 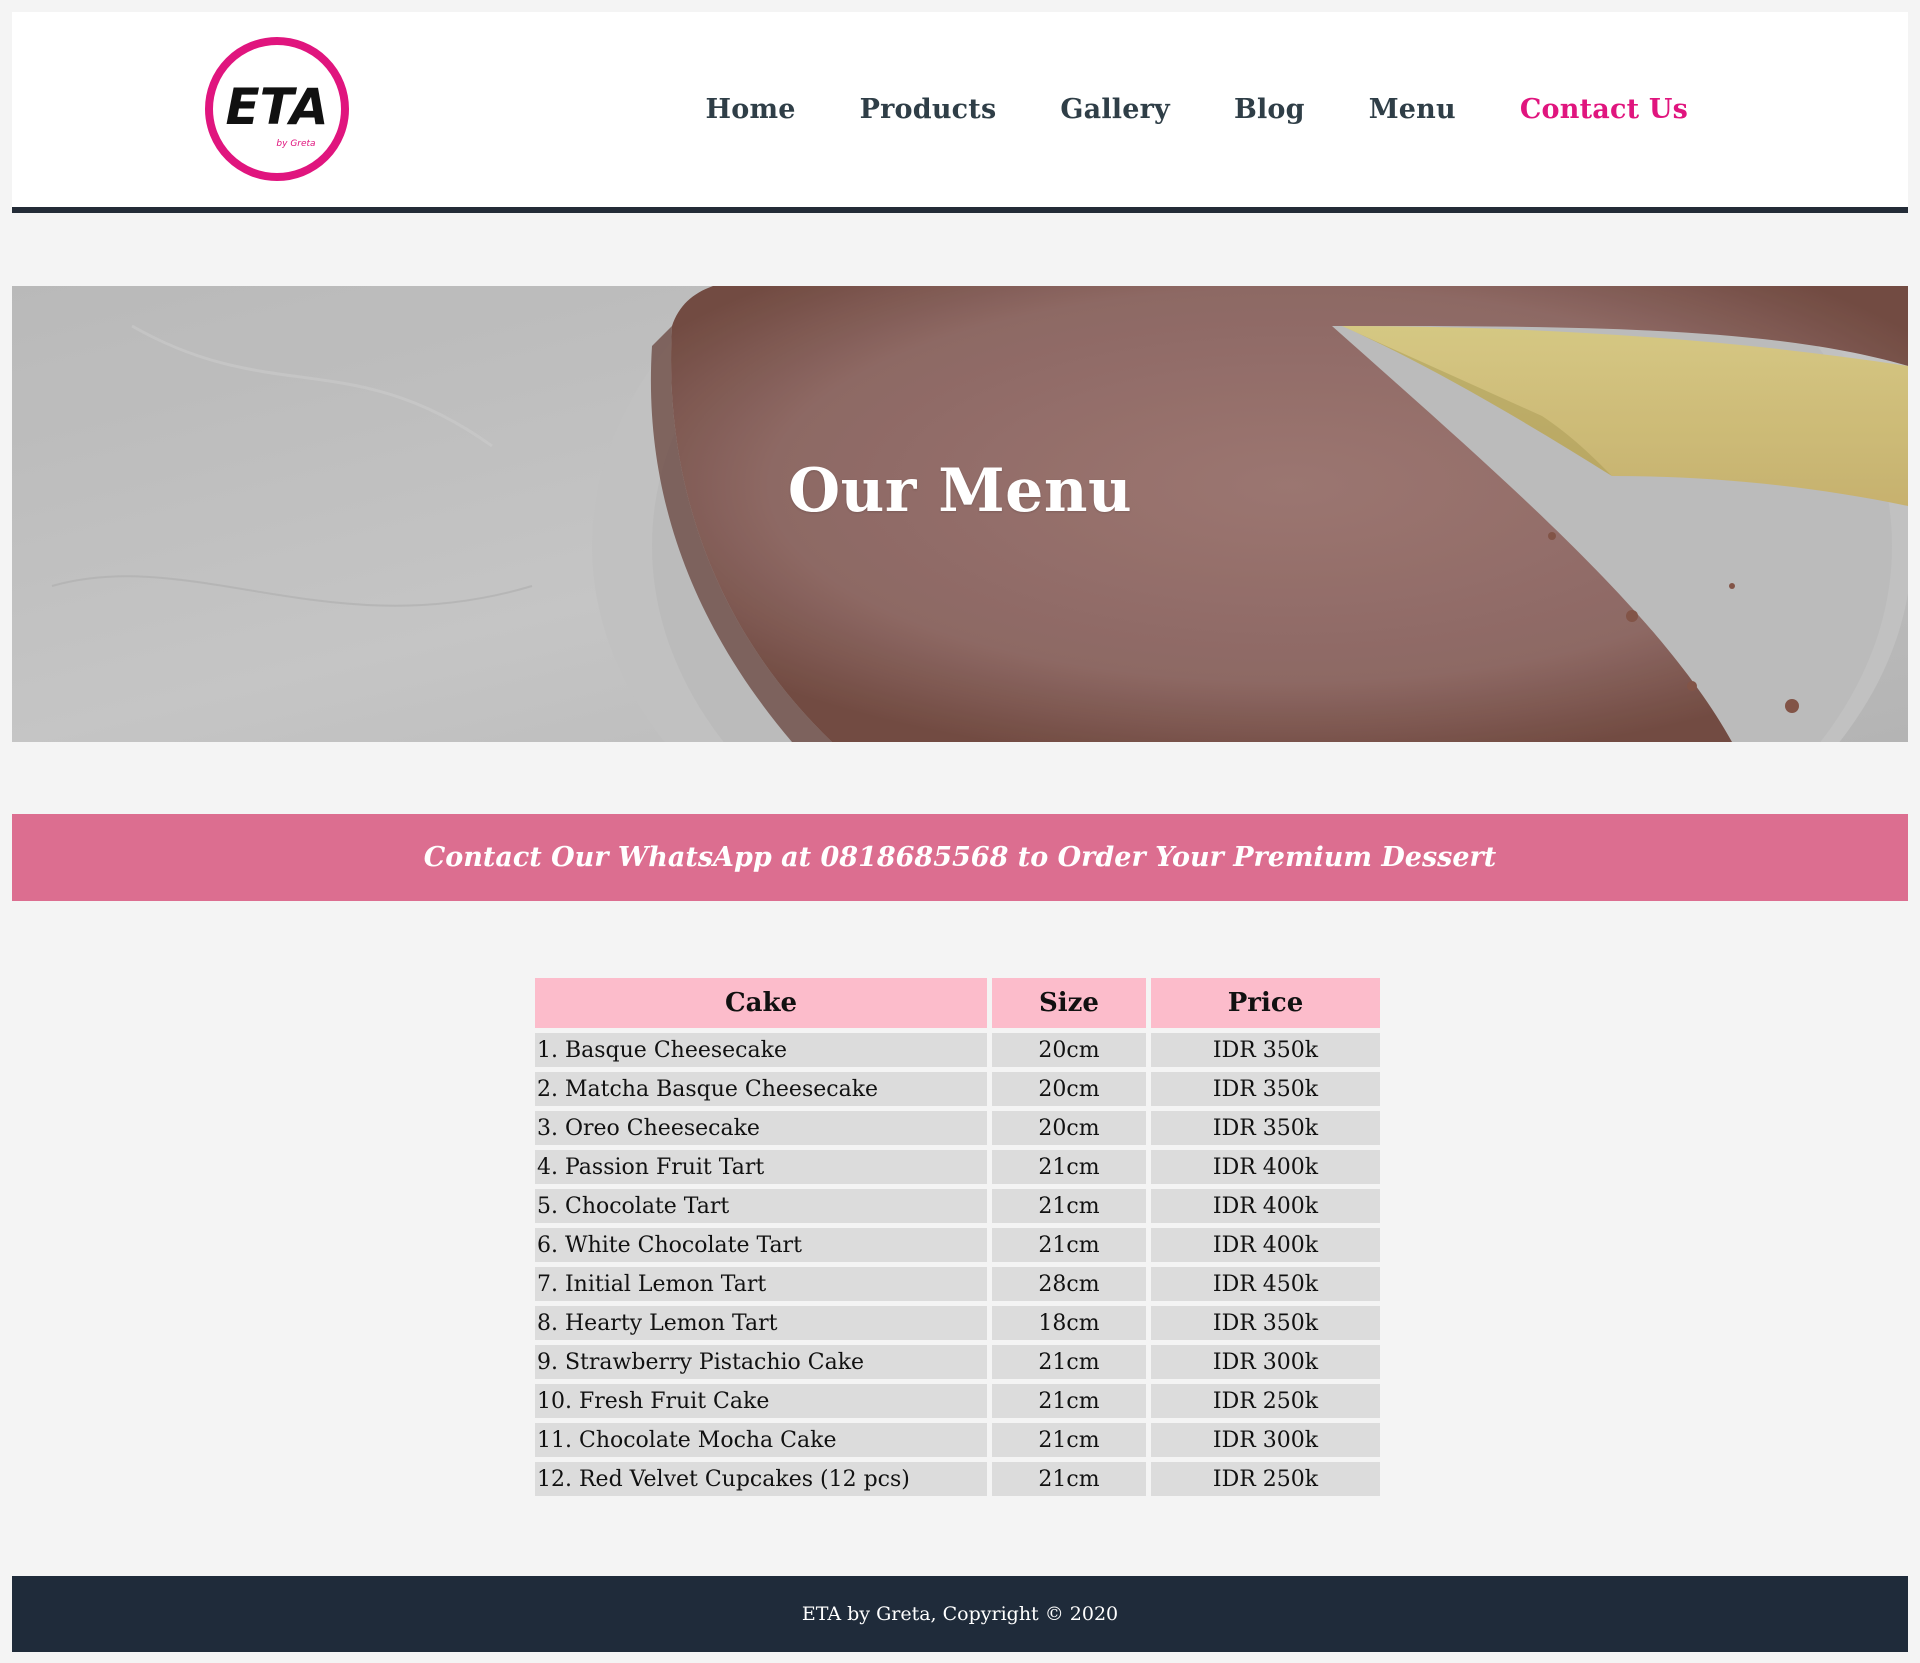 What do you see at coordinates (960, 210) in the screenshot?
I see `header-divider` at bounding box center [960, 210].